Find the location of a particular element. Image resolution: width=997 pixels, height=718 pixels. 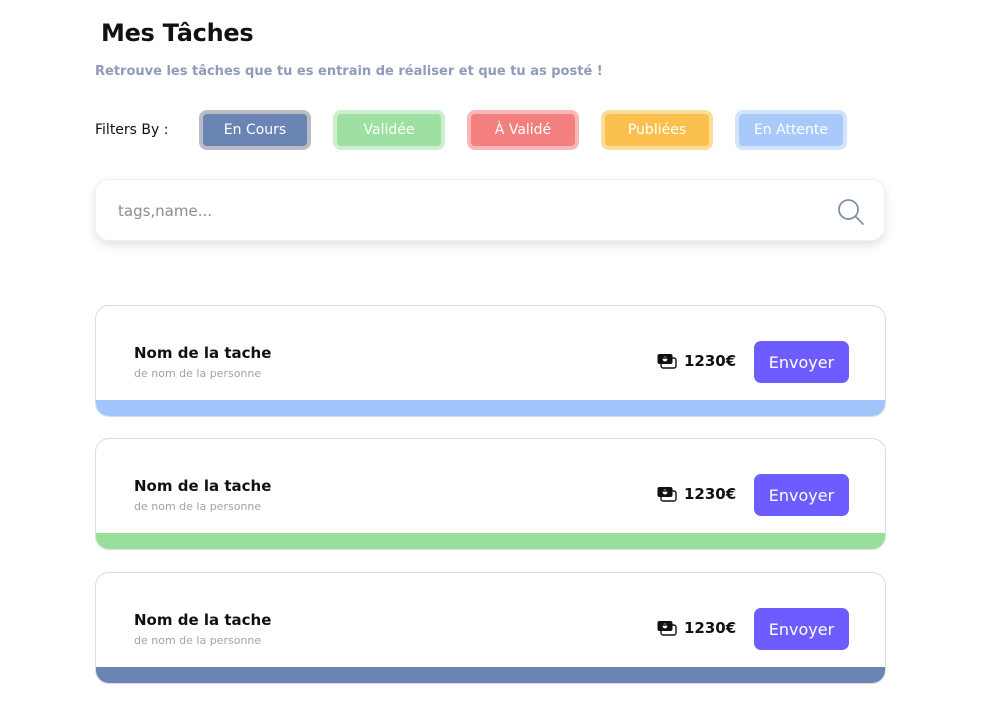

filter-chip-validee: Validée is located at coordinates (389, 130).